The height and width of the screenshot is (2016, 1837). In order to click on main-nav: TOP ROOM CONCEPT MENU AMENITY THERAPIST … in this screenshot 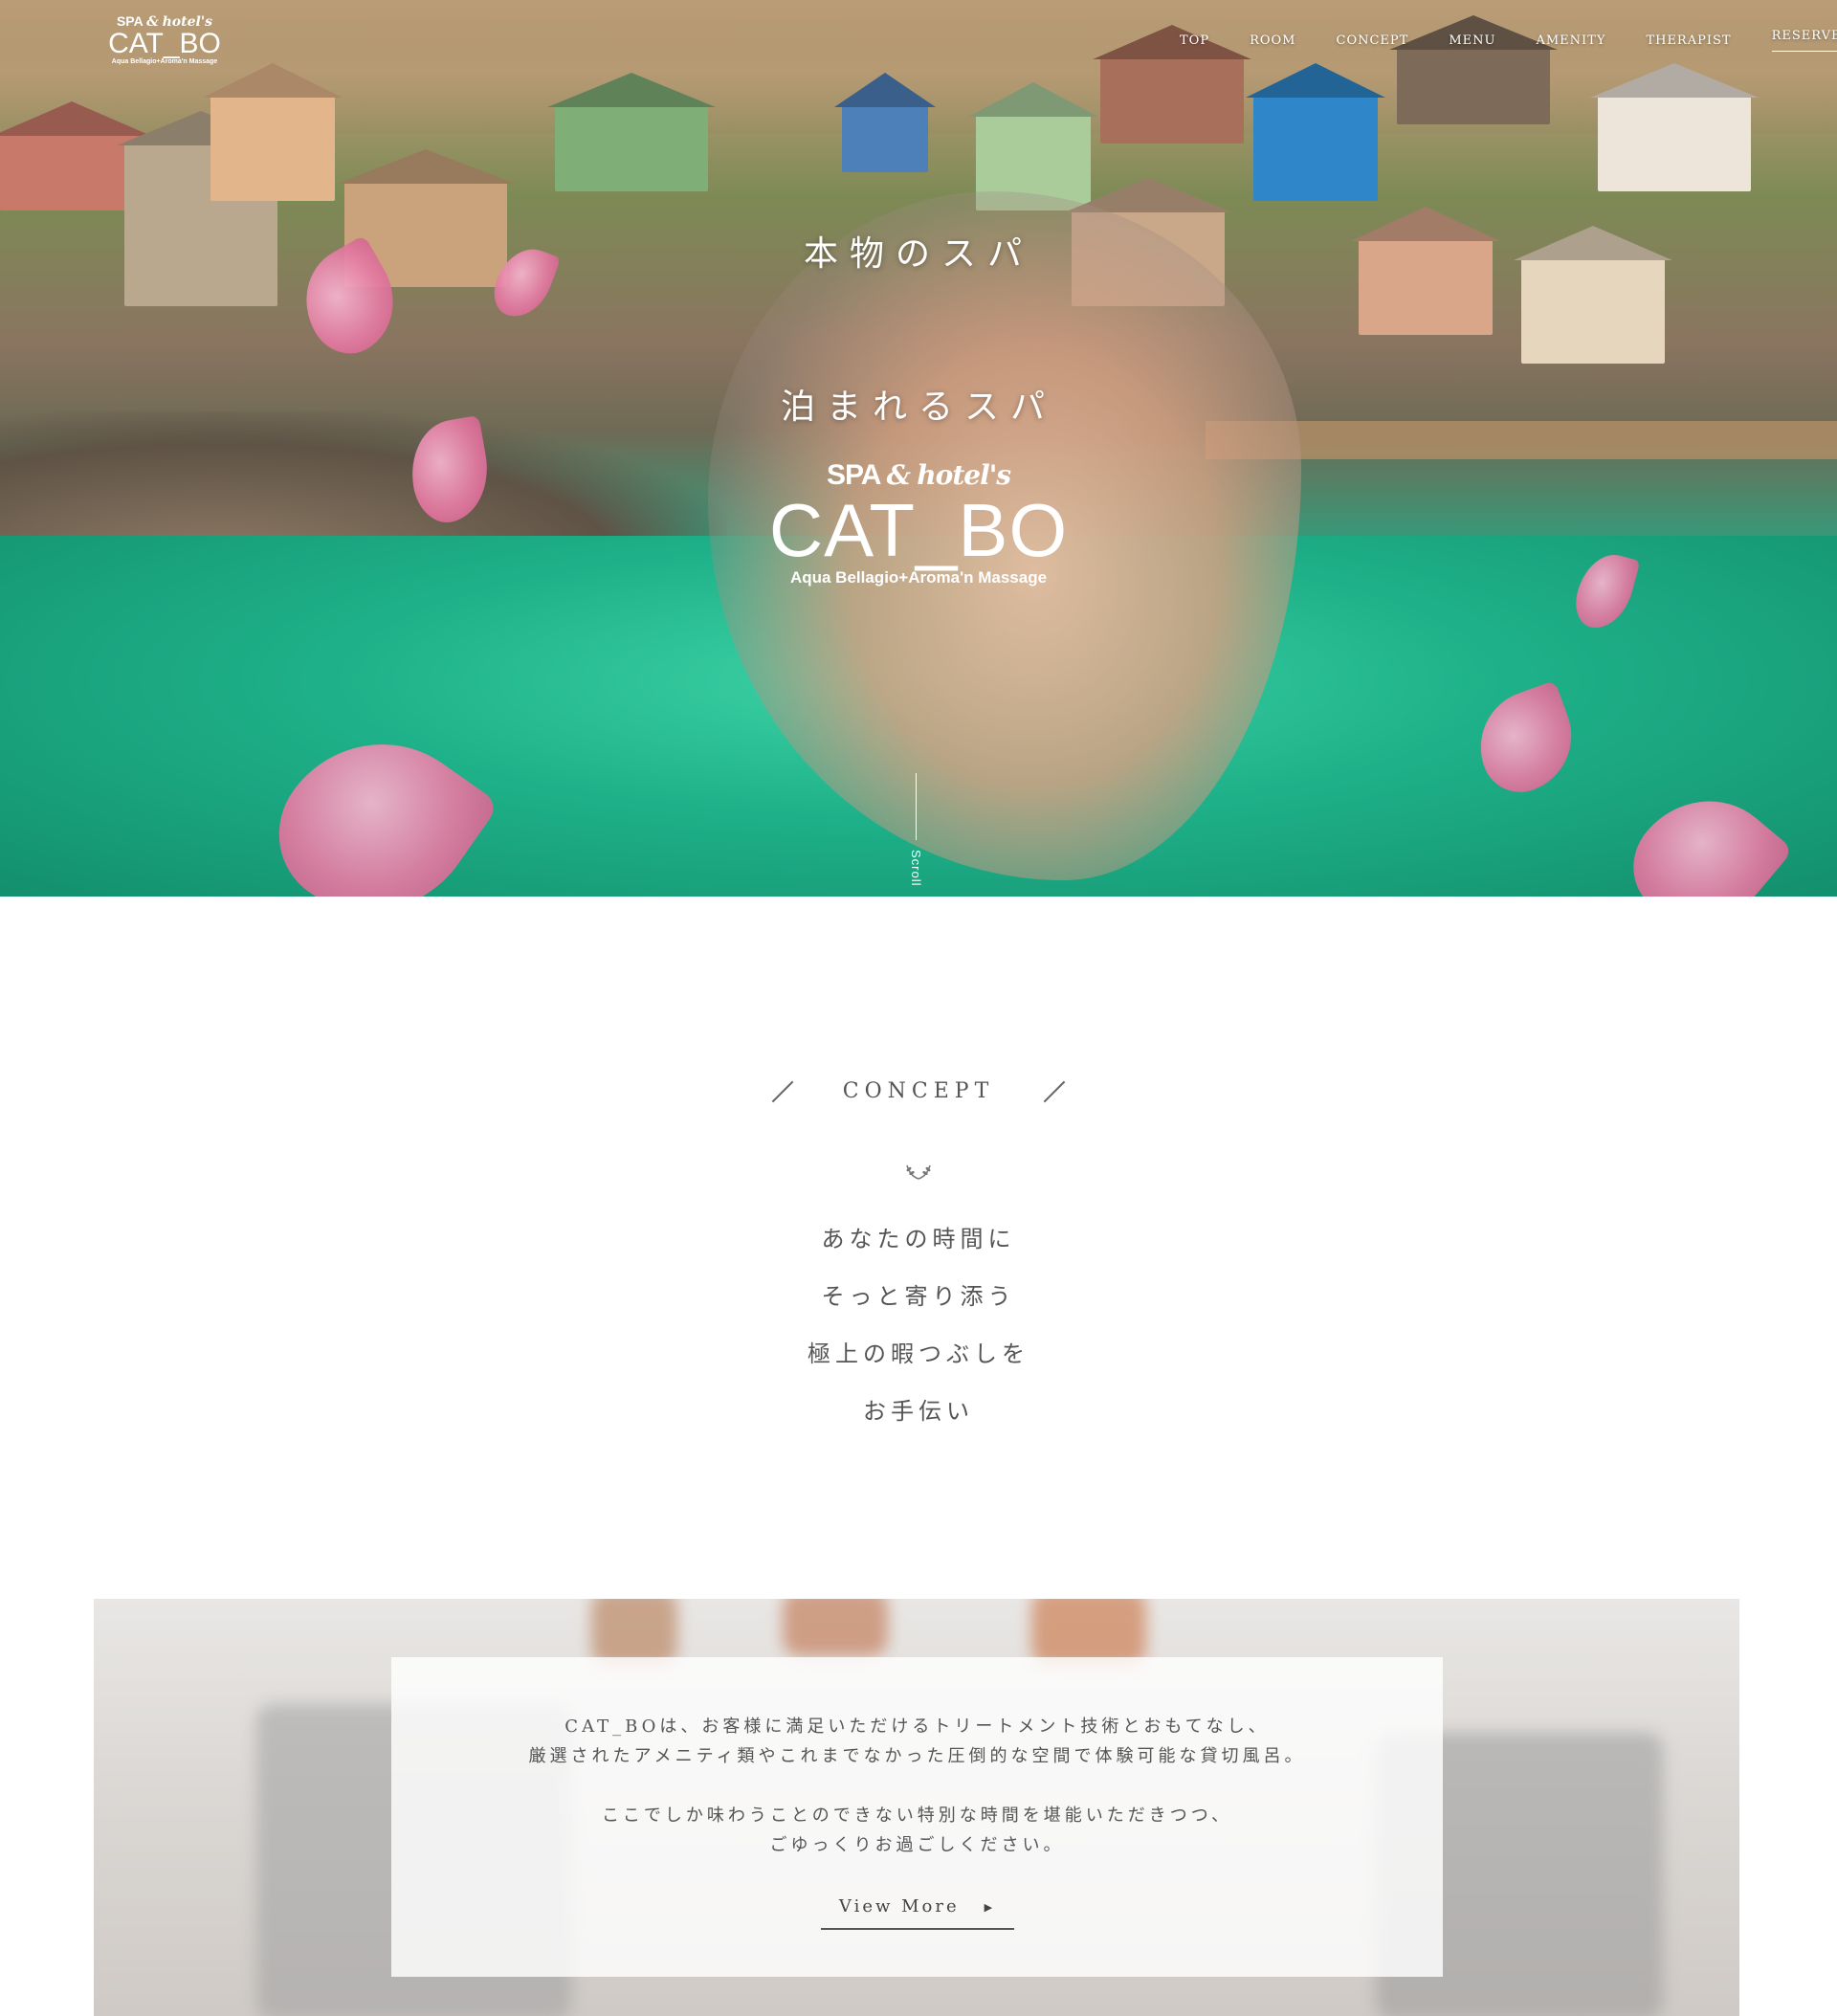, I will do `click(1508, 40)`.